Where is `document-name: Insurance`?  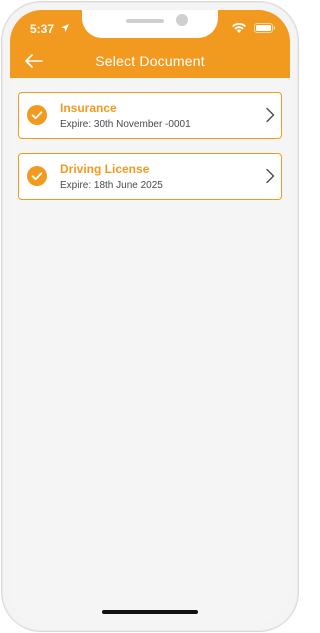 document-name: Insurance is located at coordinates (88, 108).